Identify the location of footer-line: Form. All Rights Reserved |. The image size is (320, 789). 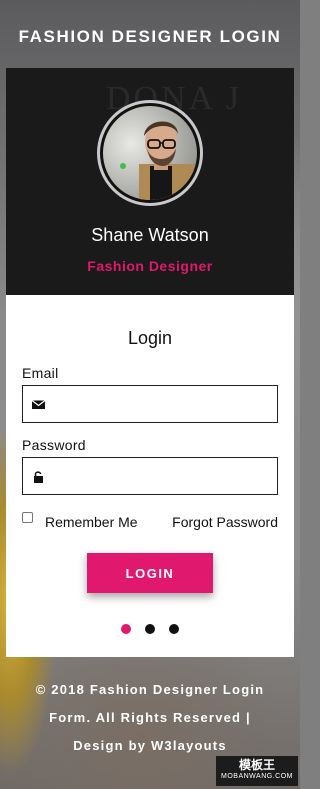
(150, 717).